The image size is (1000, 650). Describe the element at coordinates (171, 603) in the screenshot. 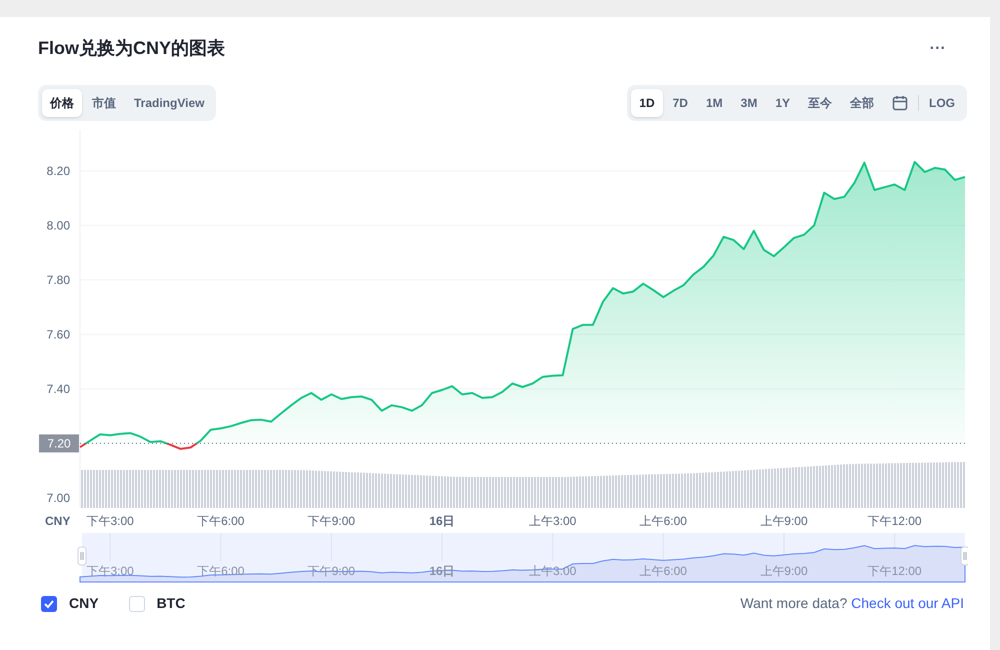

I see `legend-label: BTC` at that location.